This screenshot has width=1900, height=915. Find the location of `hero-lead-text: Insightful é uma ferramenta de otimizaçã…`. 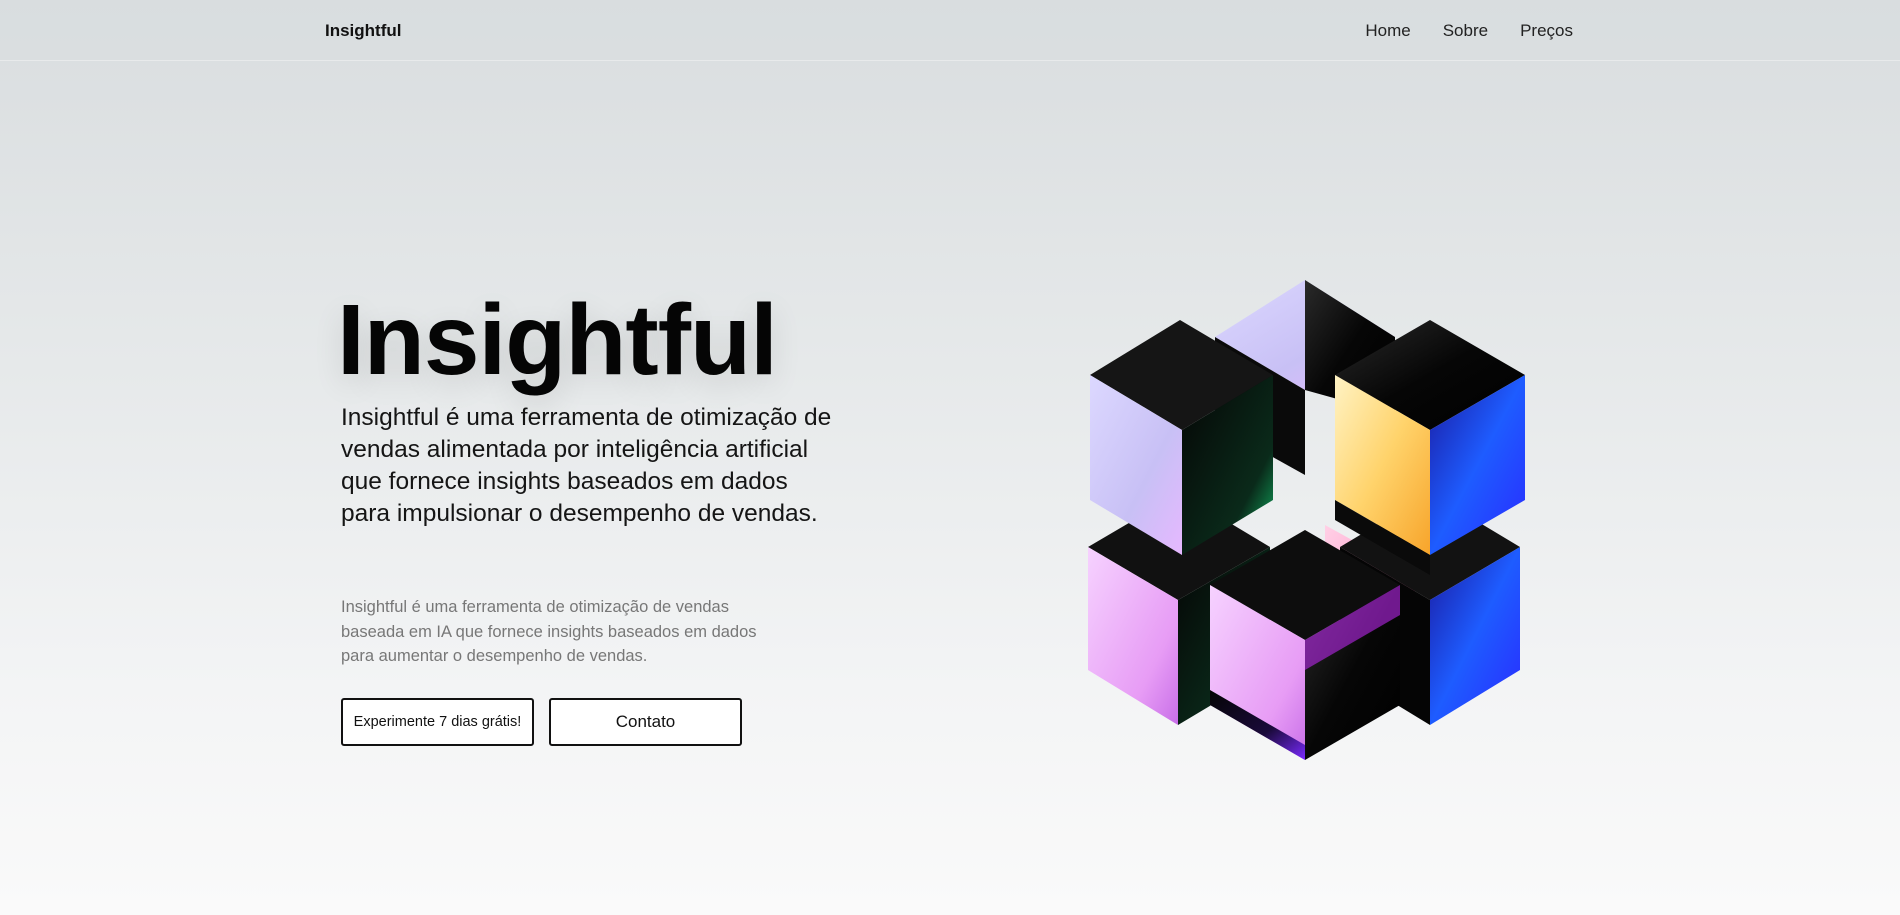

hero-lead-text: Insightful é uma ferramenta de otimizaçã… is located at coordinates (586, 465).